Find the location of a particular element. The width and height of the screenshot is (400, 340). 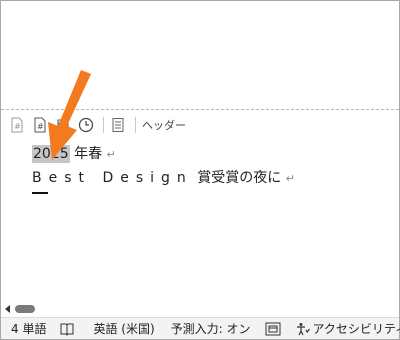

language-item: 英語 (米国) is located at coordinates (123, 328).